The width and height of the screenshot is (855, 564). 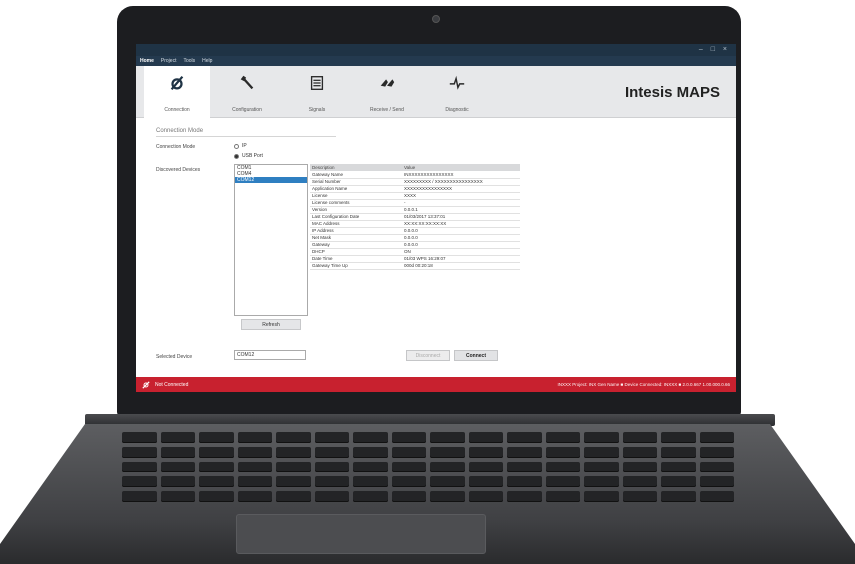 What do you see at coordinates (461, 252) in the screenshot?
I see `cell-value: ON` at bounding box center [461, 252].